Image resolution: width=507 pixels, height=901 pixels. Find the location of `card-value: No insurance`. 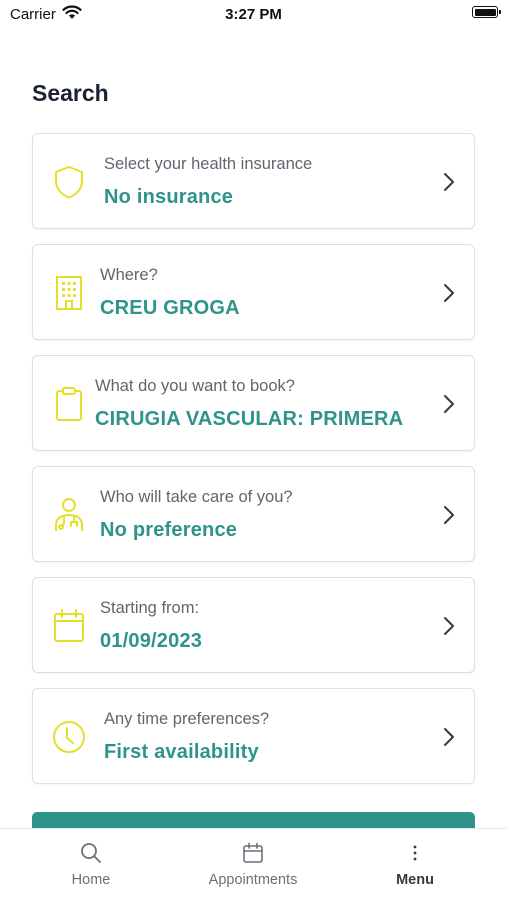

card-value: No insurance is located at coordinates (169, 197).